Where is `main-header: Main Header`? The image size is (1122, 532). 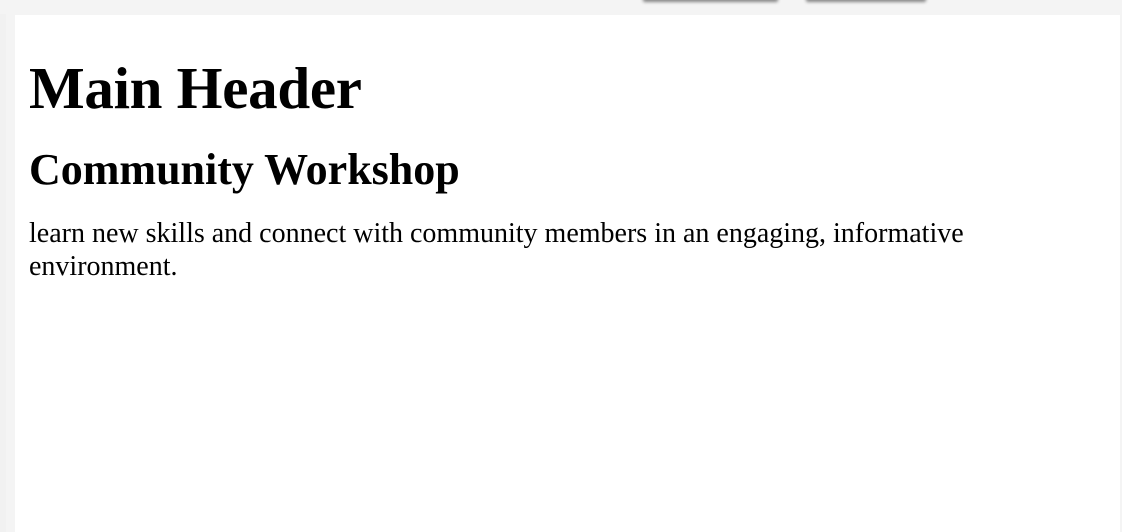
main-header: Main Header is located at coordinates (195, 88).